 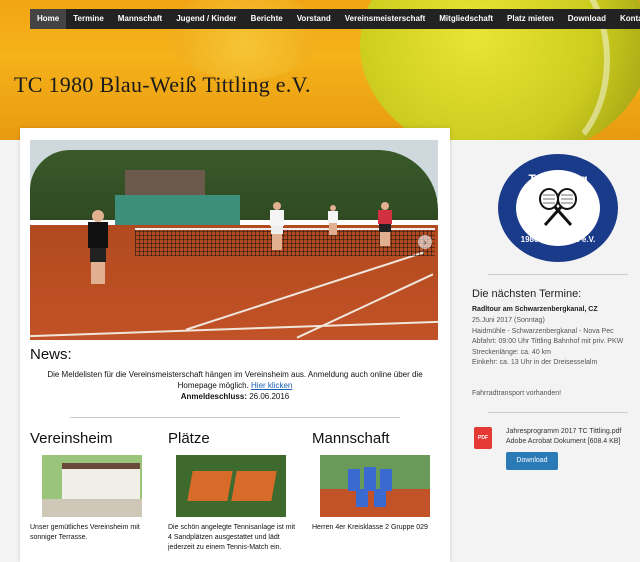 What do you see at coordinates (314, 19) in the screenshot?
I see `nav-item-vorstand: Vorstand` at bounding box center [314, 19].